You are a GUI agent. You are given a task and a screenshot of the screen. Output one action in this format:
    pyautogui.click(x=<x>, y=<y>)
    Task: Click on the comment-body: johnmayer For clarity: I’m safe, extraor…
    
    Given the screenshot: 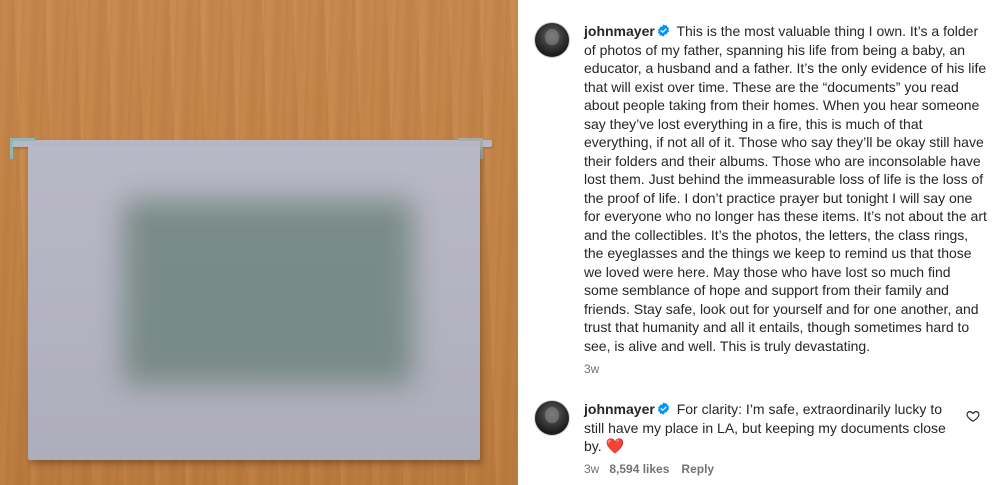 What is the action you would take?
    pyautogui.click(x=773, y=428)
    